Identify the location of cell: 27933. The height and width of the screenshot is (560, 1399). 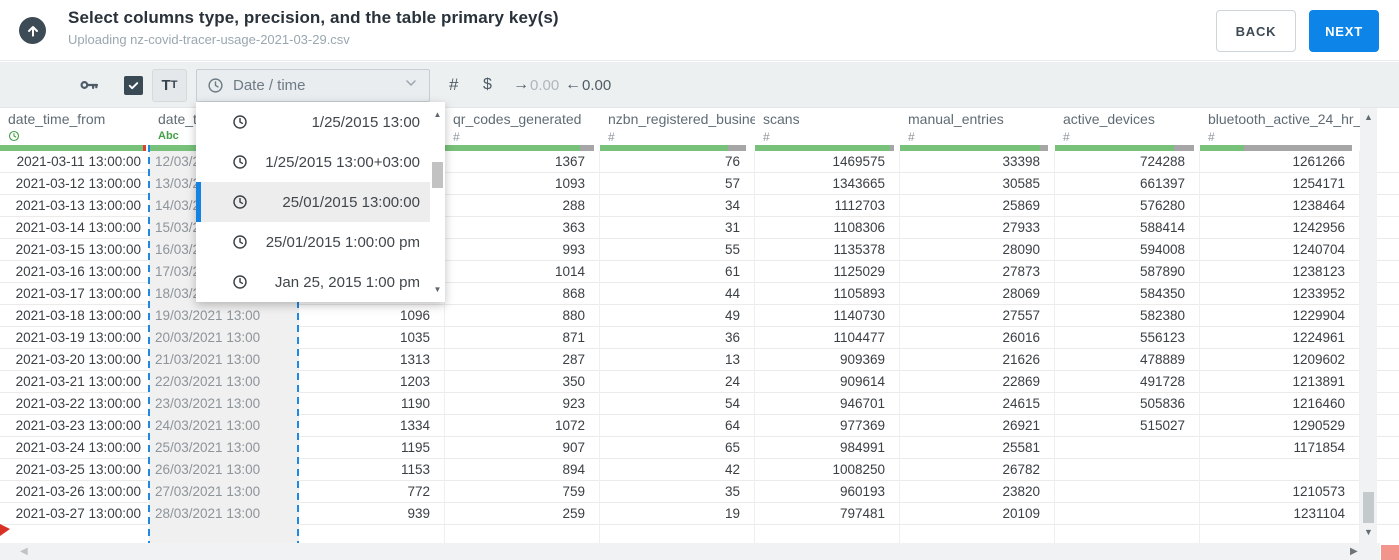
(977, 228).